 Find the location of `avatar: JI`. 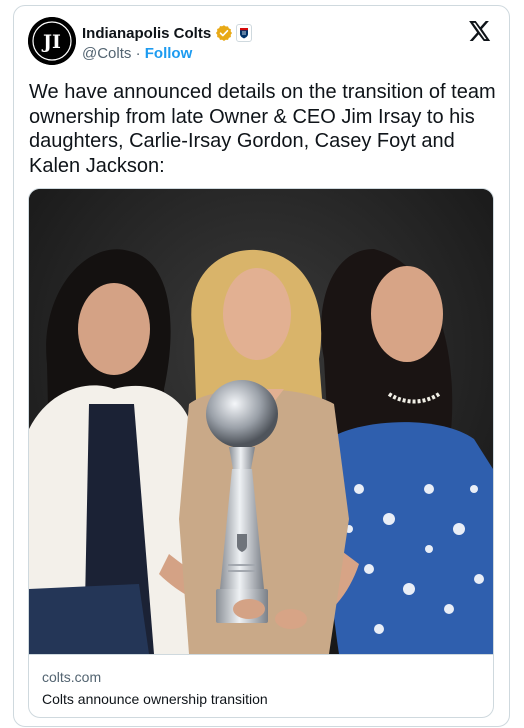

avatar: JI is located at coordinates (52, 41).